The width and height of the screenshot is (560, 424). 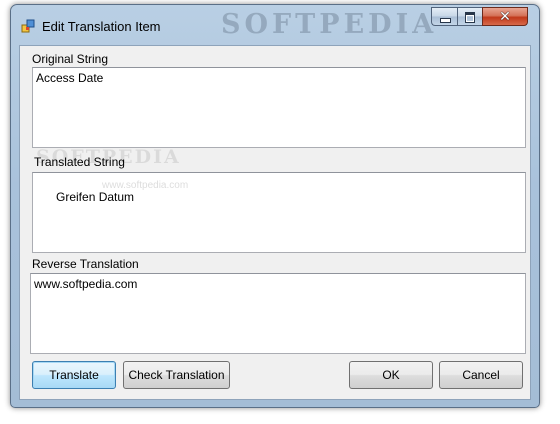 What do you see at coordinates (74, 375) in the screenshot?
I see `translate-button: Translate` at bounding box center [74, 375].